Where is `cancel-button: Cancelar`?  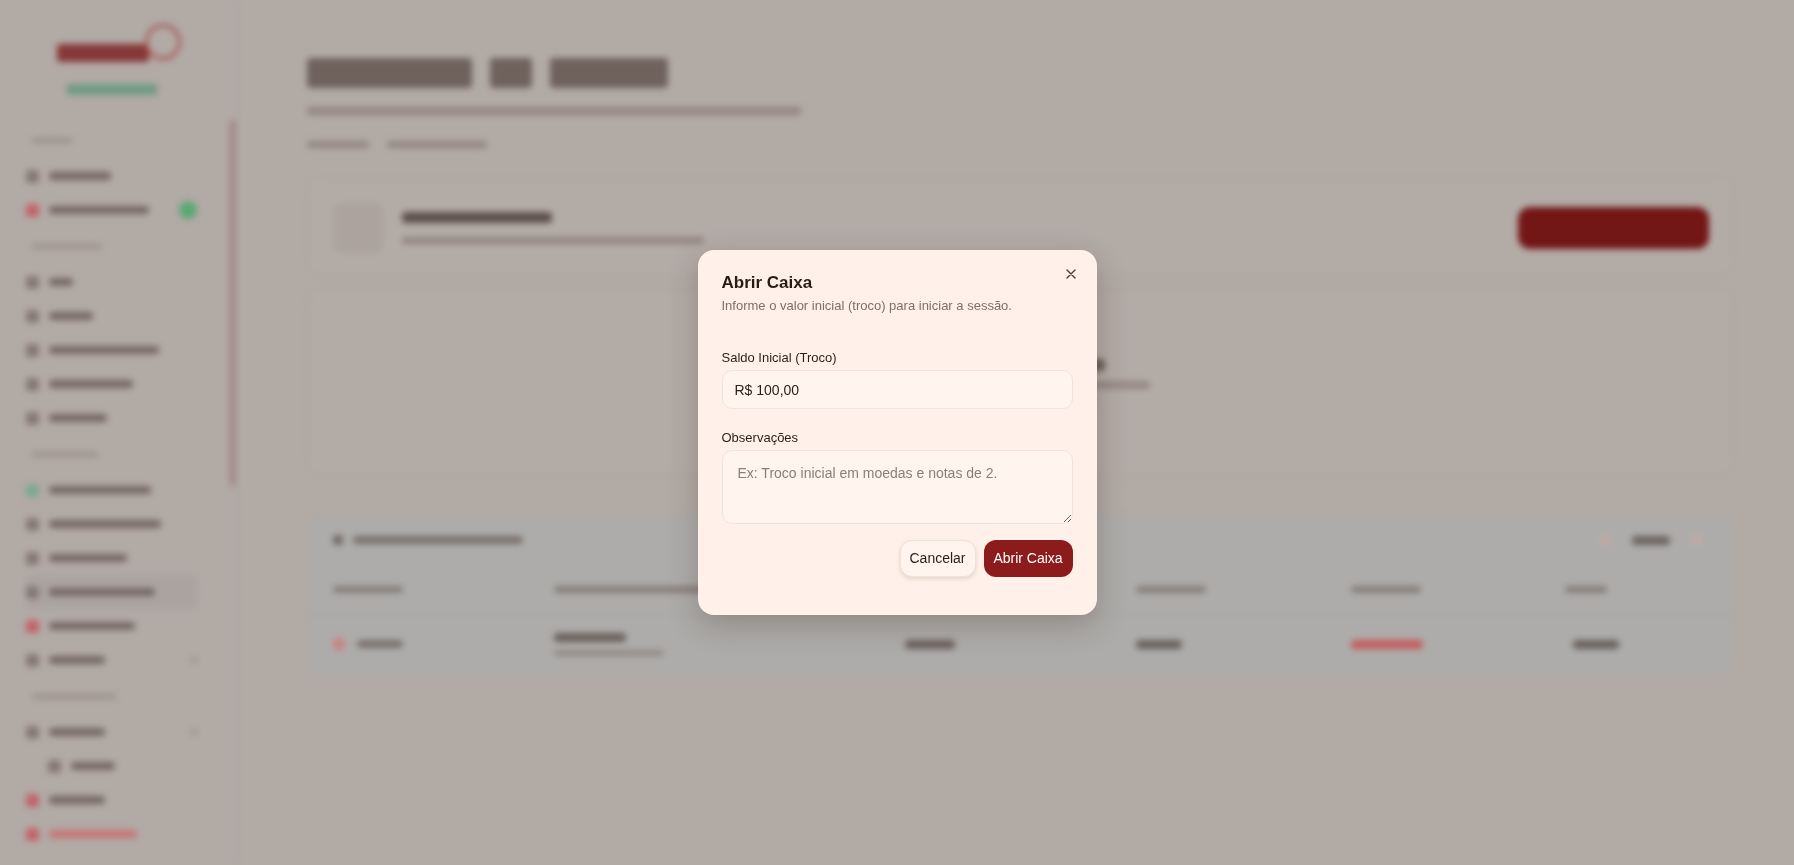
cancel-button: Cancelar is located at coordinates (937, 558).